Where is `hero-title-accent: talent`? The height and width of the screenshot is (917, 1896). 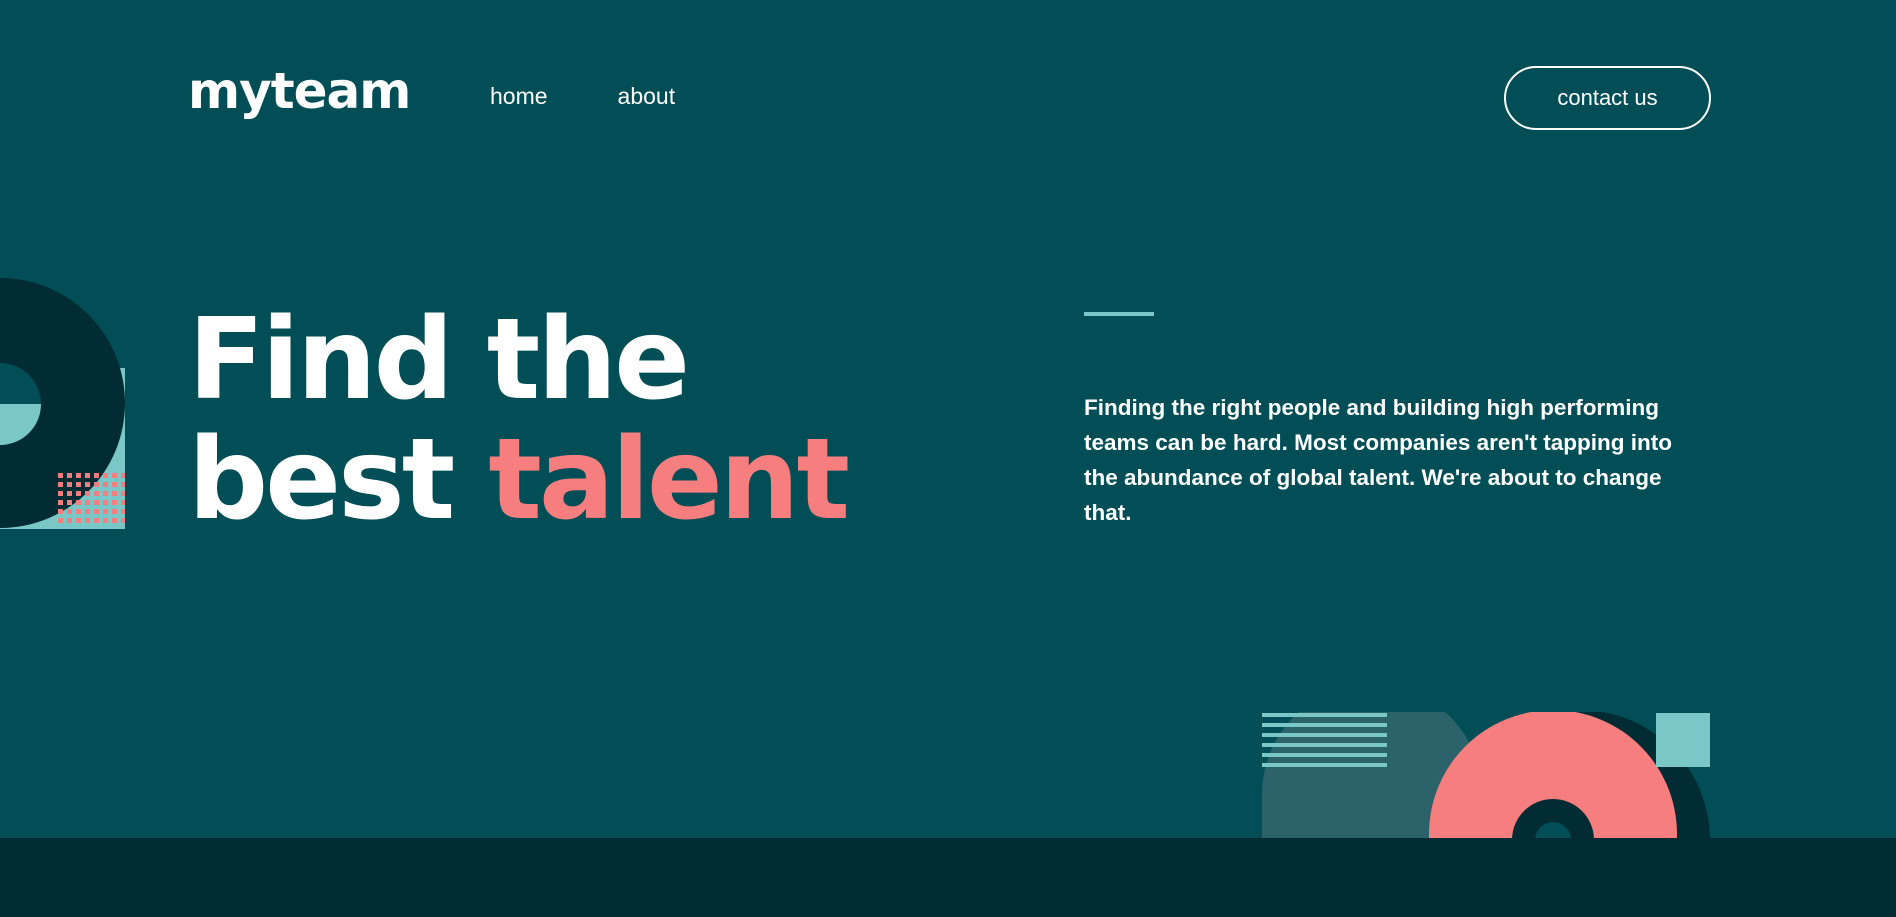 hero-title-accent: talent is located at coordinates (669, 480).